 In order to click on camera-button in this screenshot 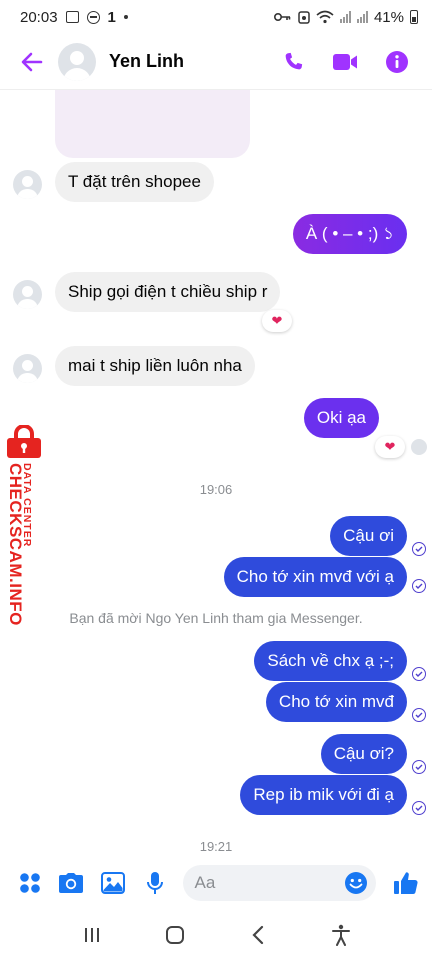, I will do `click(72, 883)`.